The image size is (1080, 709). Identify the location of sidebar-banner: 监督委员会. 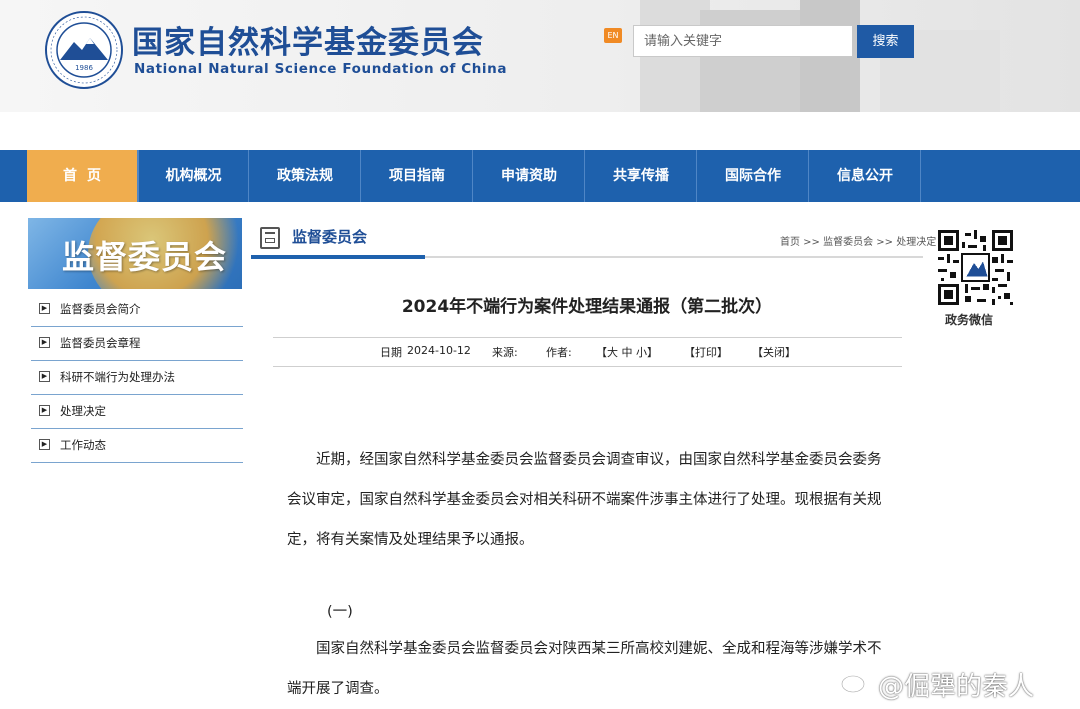
(135, 253).